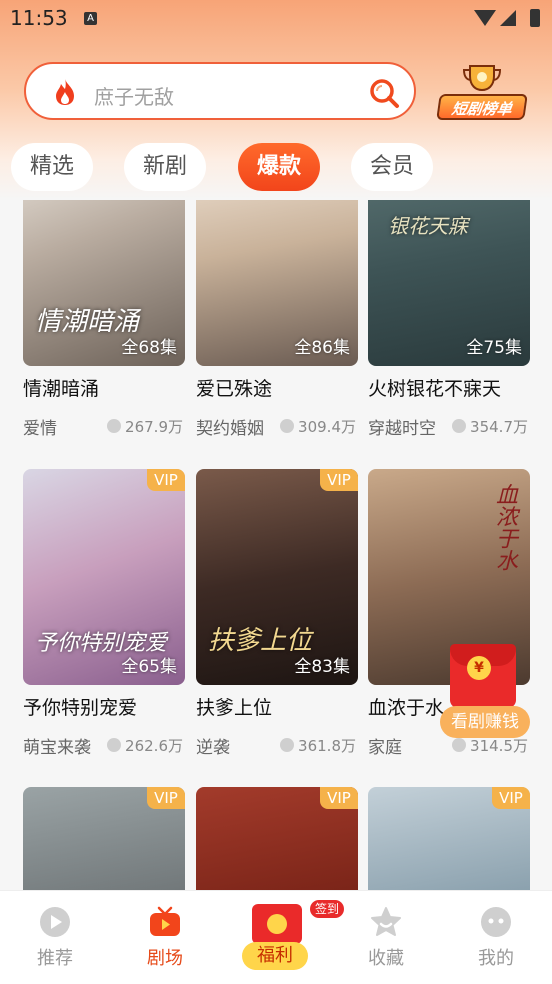 The width and height of the screenshot is (552, 984). What do you see at coordinates (384, 93) in the screenshot?
I see `search-icon` at bounding box center [384, 93].